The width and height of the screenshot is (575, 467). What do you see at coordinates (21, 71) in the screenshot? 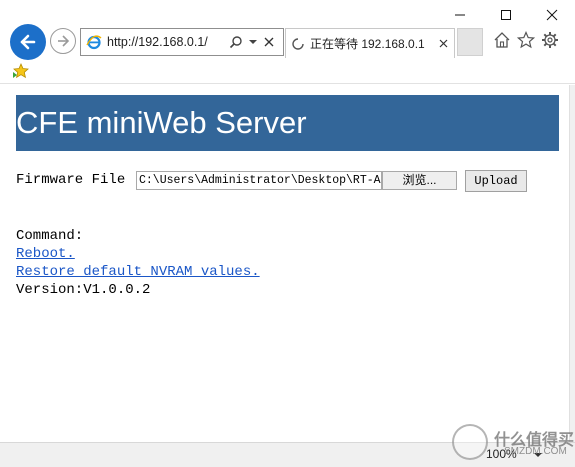
I see `add-to-favorites-icon` at bounding box center [21, 71].